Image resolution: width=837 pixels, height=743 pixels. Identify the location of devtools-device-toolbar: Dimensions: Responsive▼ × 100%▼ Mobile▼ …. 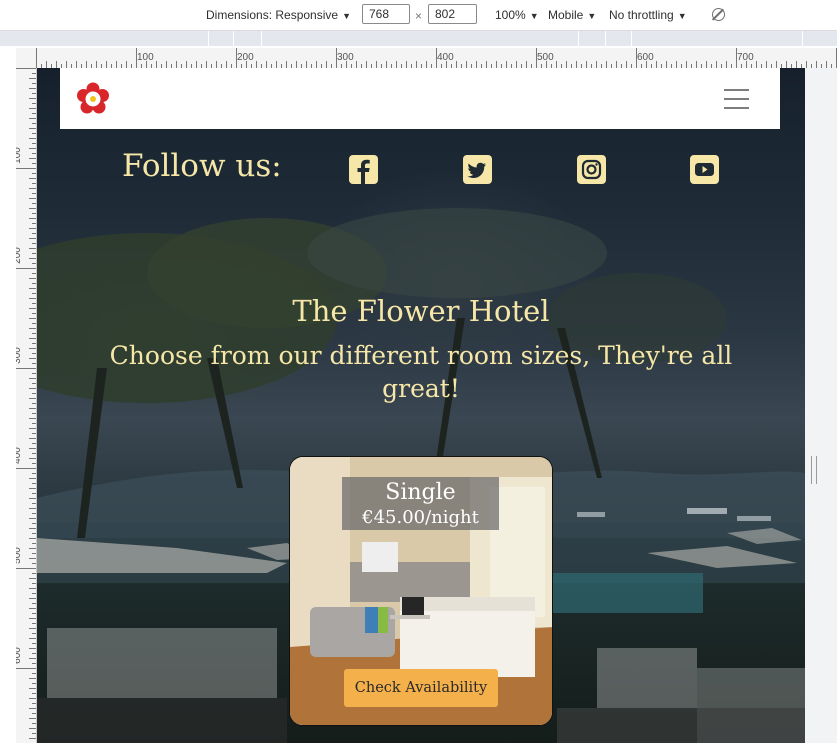
(418, 15).